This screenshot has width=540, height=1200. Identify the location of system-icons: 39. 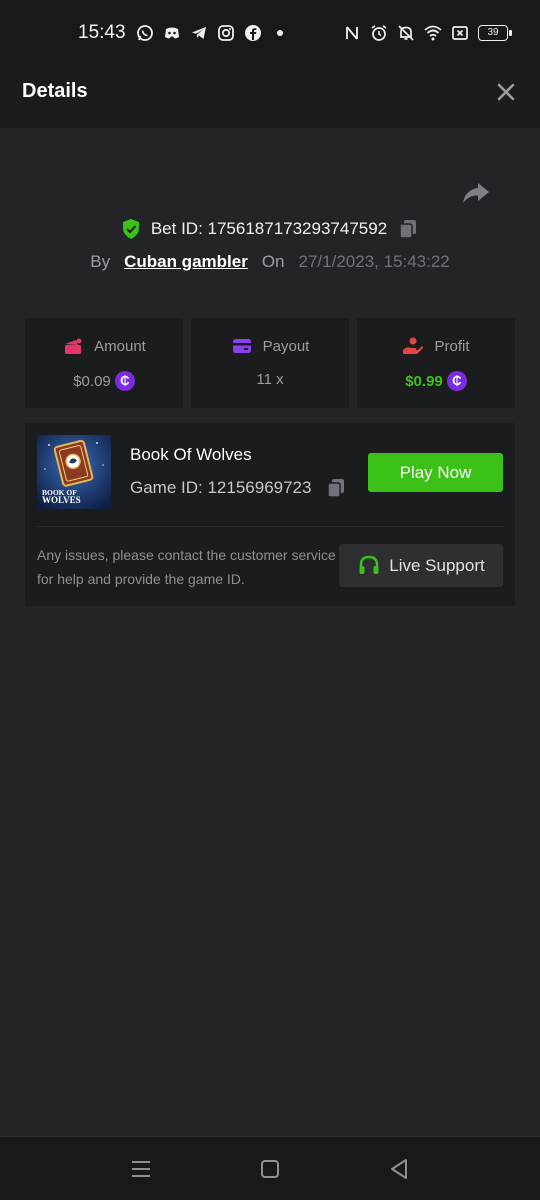
(427, 33).